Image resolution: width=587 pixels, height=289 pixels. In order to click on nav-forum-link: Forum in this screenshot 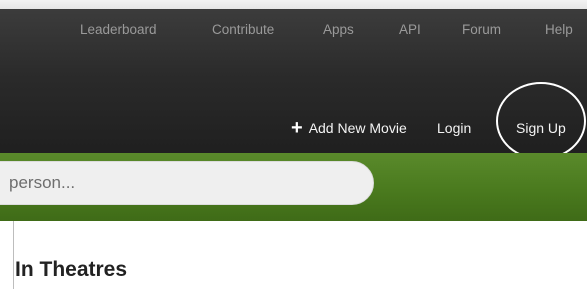, I will do `click(481, 29)`.